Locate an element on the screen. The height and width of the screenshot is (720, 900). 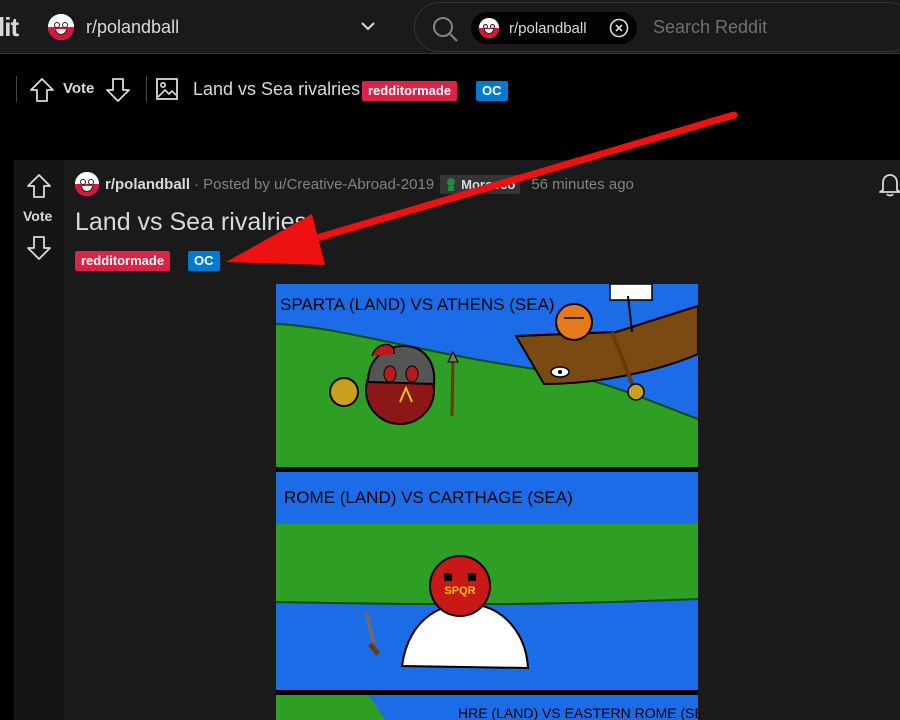
chevron-down-icon is located at coordinates (368, 26).